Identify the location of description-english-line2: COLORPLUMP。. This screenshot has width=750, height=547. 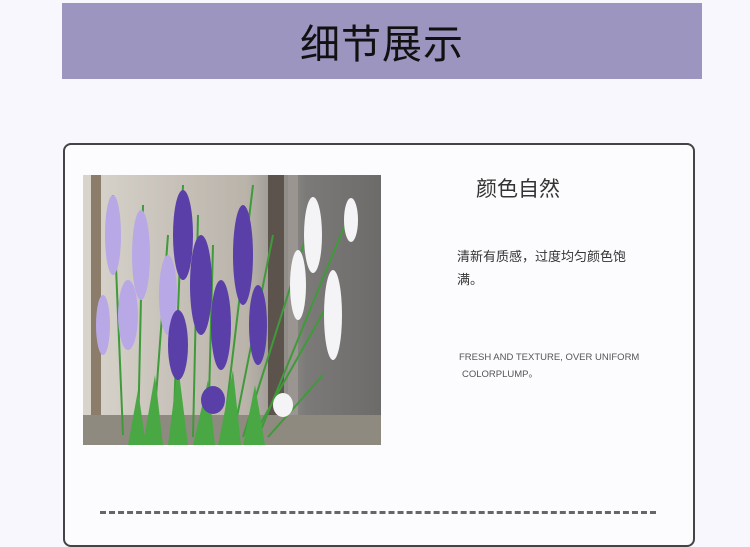
(500, 374).